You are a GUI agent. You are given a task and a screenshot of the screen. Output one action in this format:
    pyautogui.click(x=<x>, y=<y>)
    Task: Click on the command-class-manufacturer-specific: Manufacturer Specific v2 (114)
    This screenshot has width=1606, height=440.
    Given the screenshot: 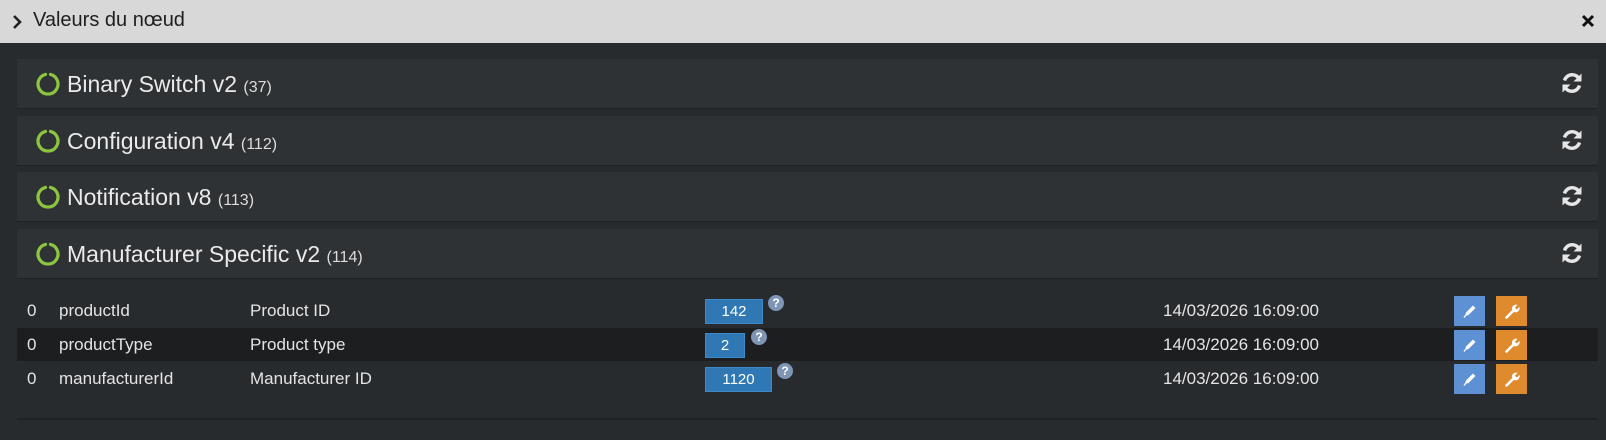 What is the action you would take?
    pyautogui.click(x=807, y=254)
    